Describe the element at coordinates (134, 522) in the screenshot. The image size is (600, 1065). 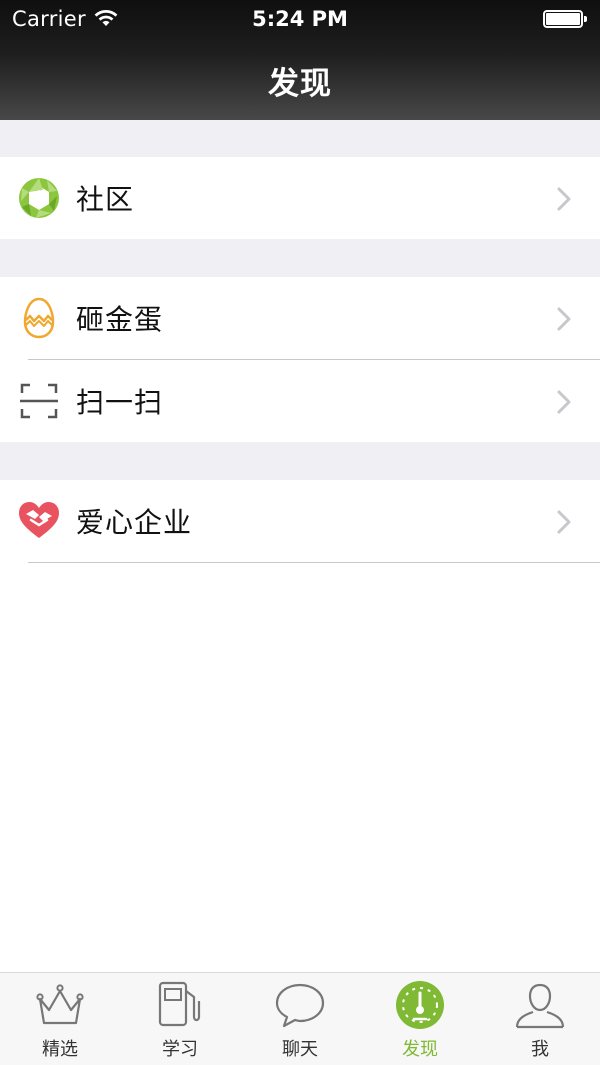
I see `list-item-label: 爱心企业` at that location.